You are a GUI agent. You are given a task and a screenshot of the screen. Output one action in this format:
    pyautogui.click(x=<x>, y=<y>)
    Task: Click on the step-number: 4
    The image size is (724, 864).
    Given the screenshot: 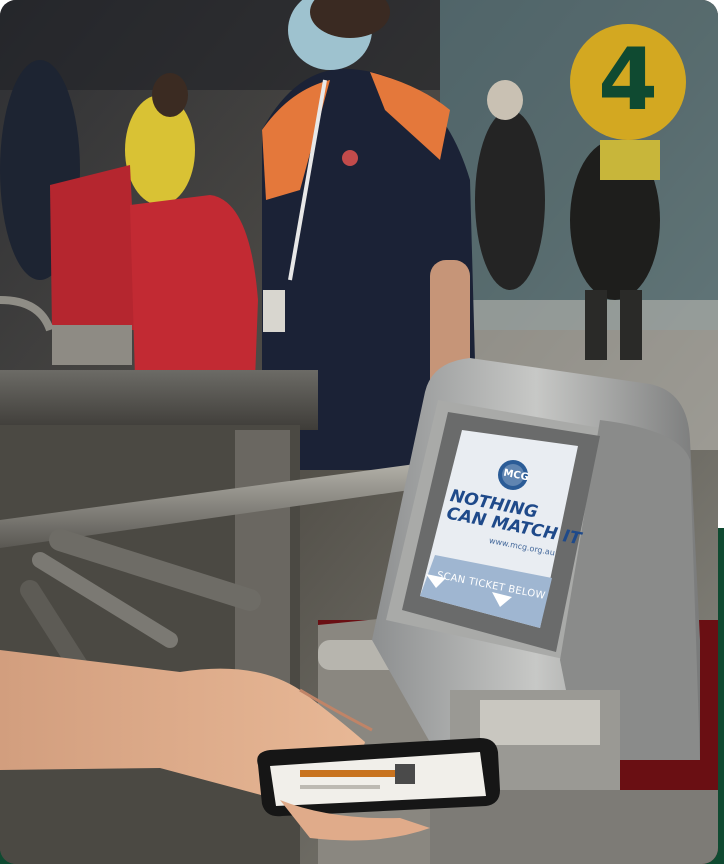 What is the action you would take?
    pyautogui.click(x=628, y=80)
    